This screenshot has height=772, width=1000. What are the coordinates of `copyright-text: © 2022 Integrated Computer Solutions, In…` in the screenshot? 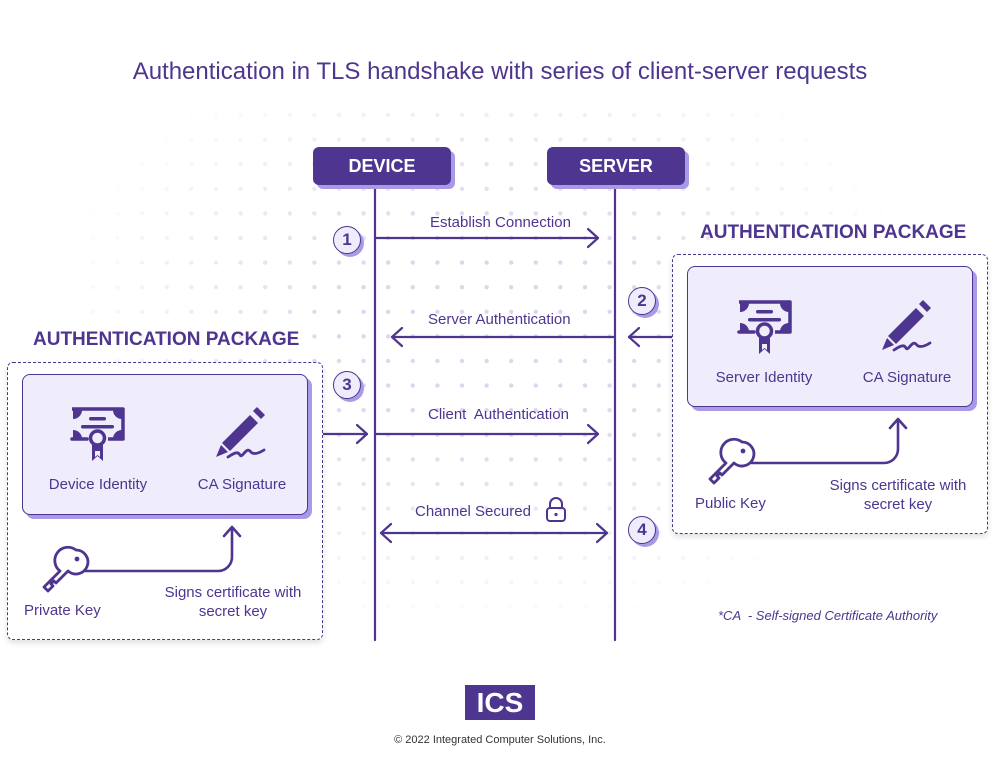 It's located at (500, 740).